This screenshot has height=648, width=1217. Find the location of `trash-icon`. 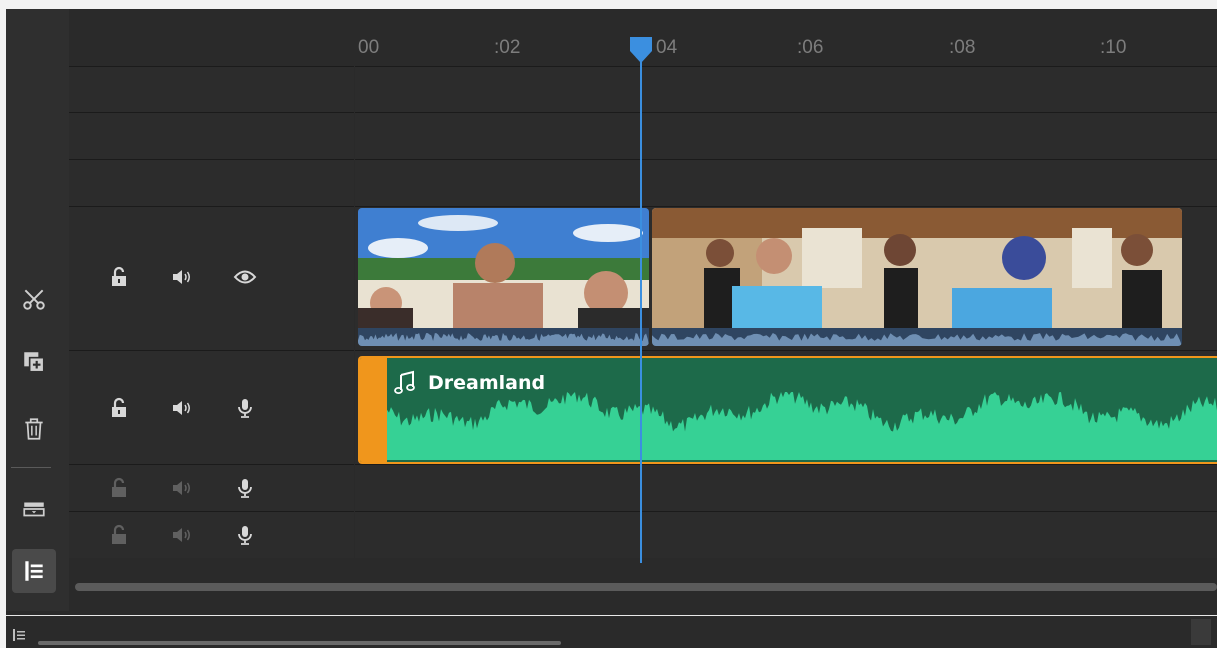

trash-icon is located at coordinates (34, 429).